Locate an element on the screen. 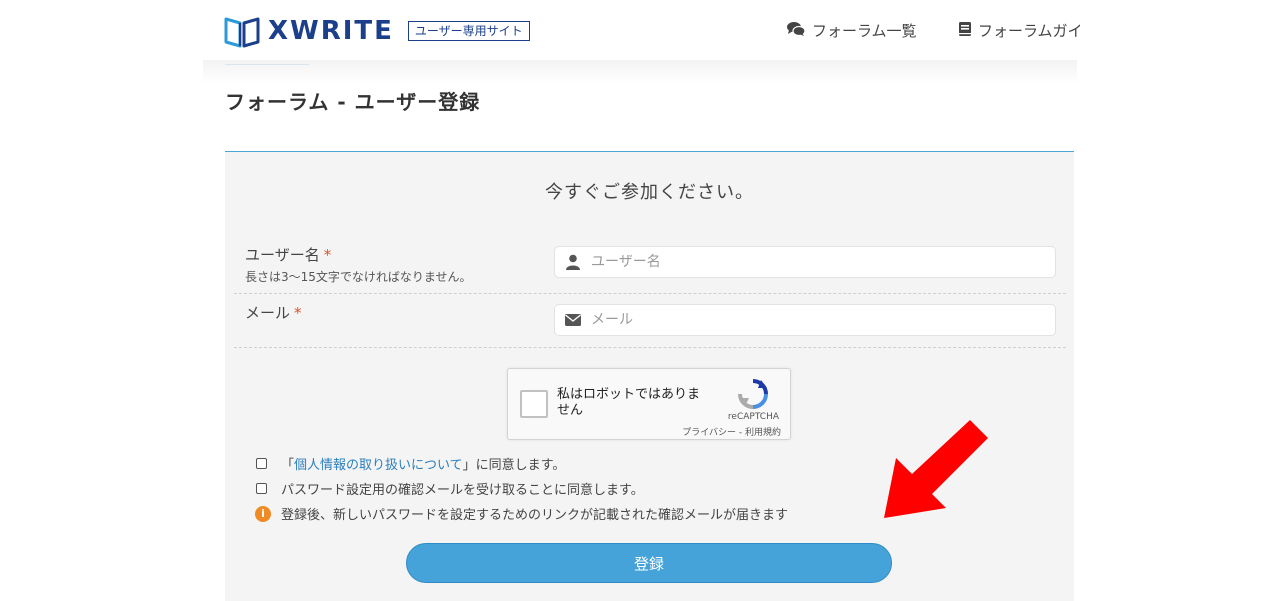 The height and width of the screenshot is (601, 1280). breadcrumb-underline is located at coordinates (267, 62).